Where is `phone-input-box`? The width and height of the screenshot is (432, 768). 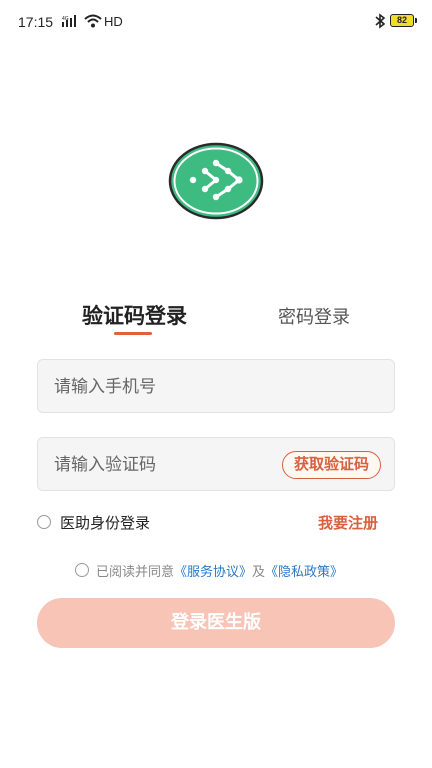
phone-input-box is located at coordinates (216, 386).